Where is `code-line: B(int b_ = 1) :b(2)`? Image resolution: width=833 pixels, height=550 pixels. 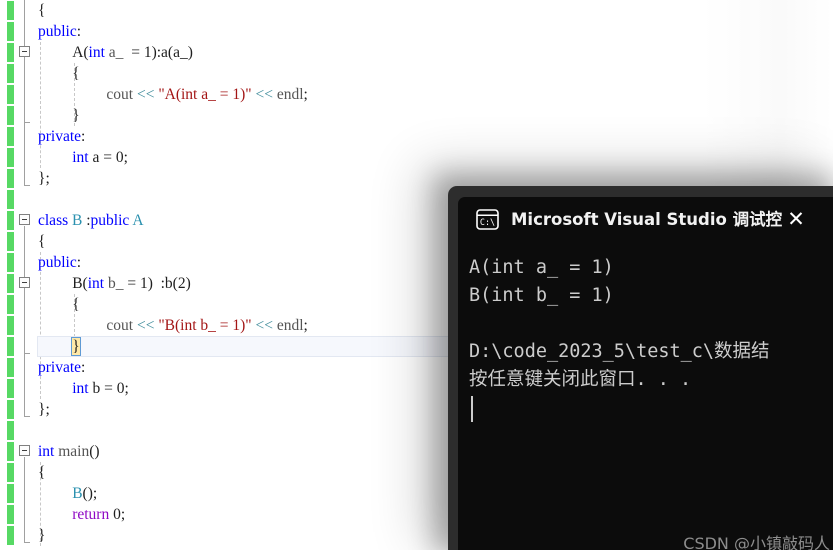
code-line: B(int b_ = 1) :b(2) is located at coordinates (131, 283).